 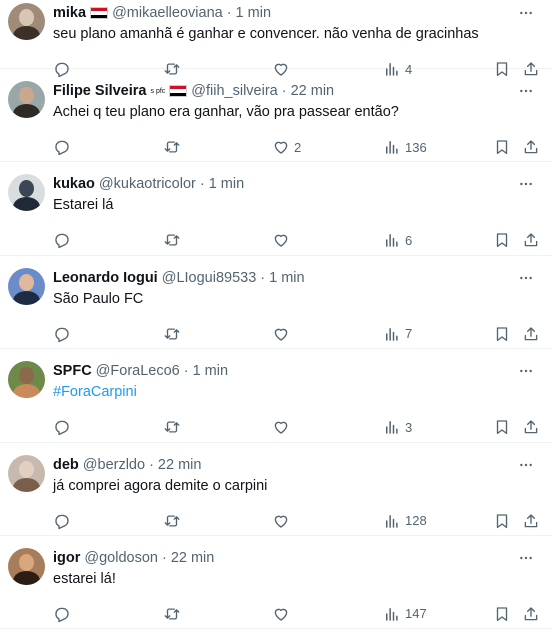 What do you see at coordinates (276, 396) in the screenshot?
I see `tweet: SPFC @ForaLeco6 · 1 min #ForaCarpini 3` at bounding box center [276, 396].